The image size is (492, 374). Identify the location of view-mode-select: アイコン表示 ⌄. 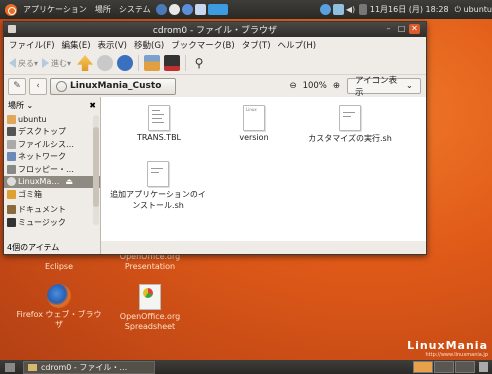
(384, 87).